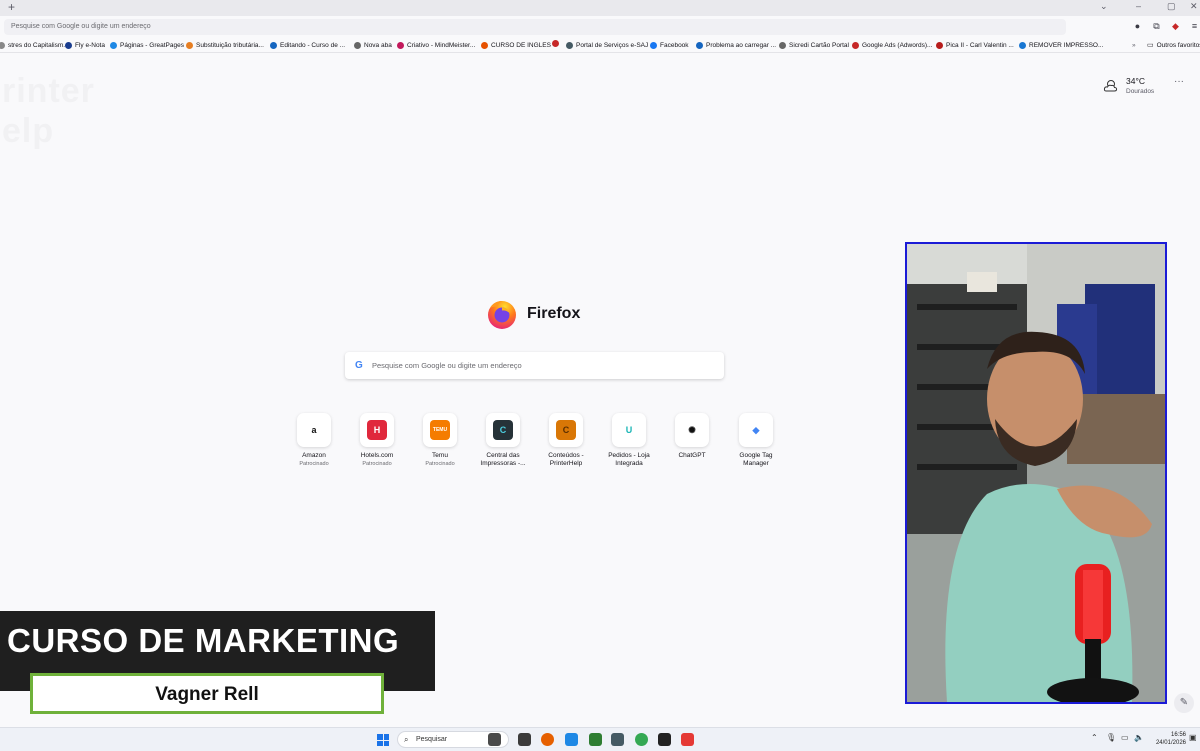 Image resolution: width=1200 pixels, height=751 pixels. I want to click on top-site-tile: ◆ Google Tag Manager, so click(756, 440).